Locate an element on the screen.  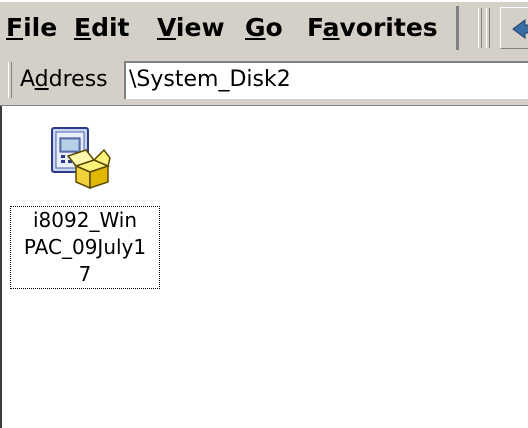
address-input: \System_Disk2 is located at coordinates (326, 80).